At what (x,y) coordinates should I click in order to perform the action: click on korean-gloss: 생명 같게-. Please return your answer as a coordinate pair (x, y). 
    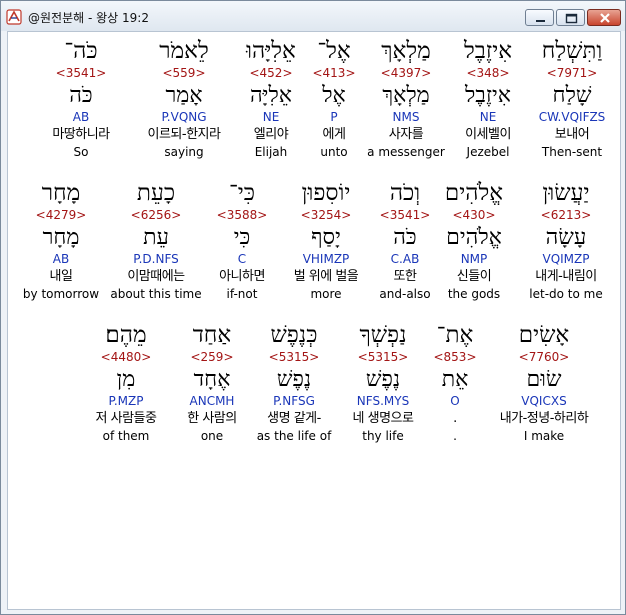
    Looking at the image, I should click on (294, 418).